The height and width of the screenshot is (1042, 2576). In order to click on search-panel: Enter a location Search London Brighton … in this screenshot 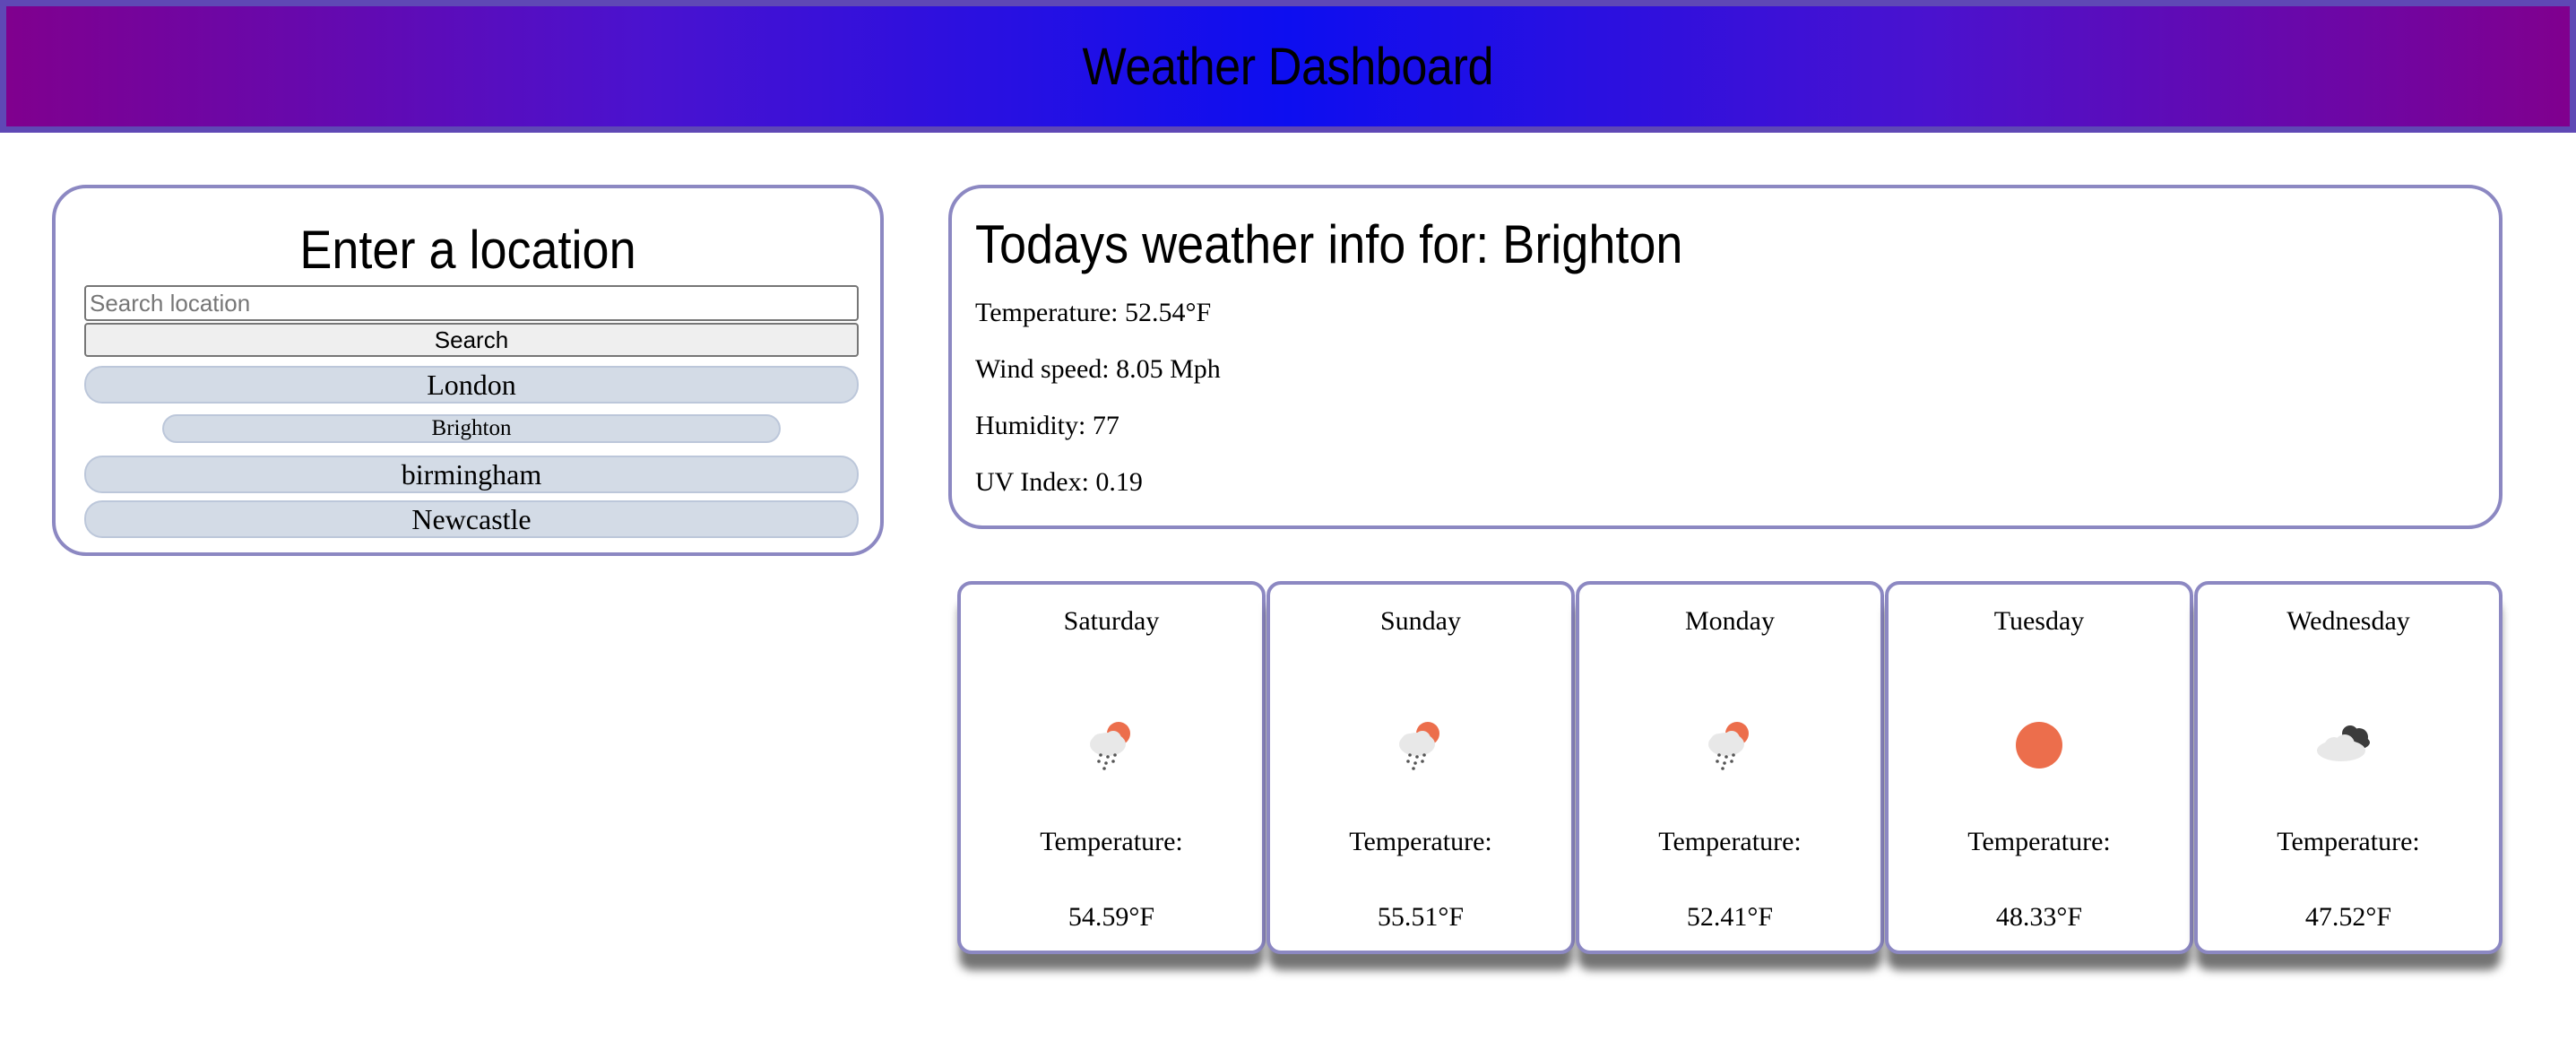, I will do `click(468, 371)`.